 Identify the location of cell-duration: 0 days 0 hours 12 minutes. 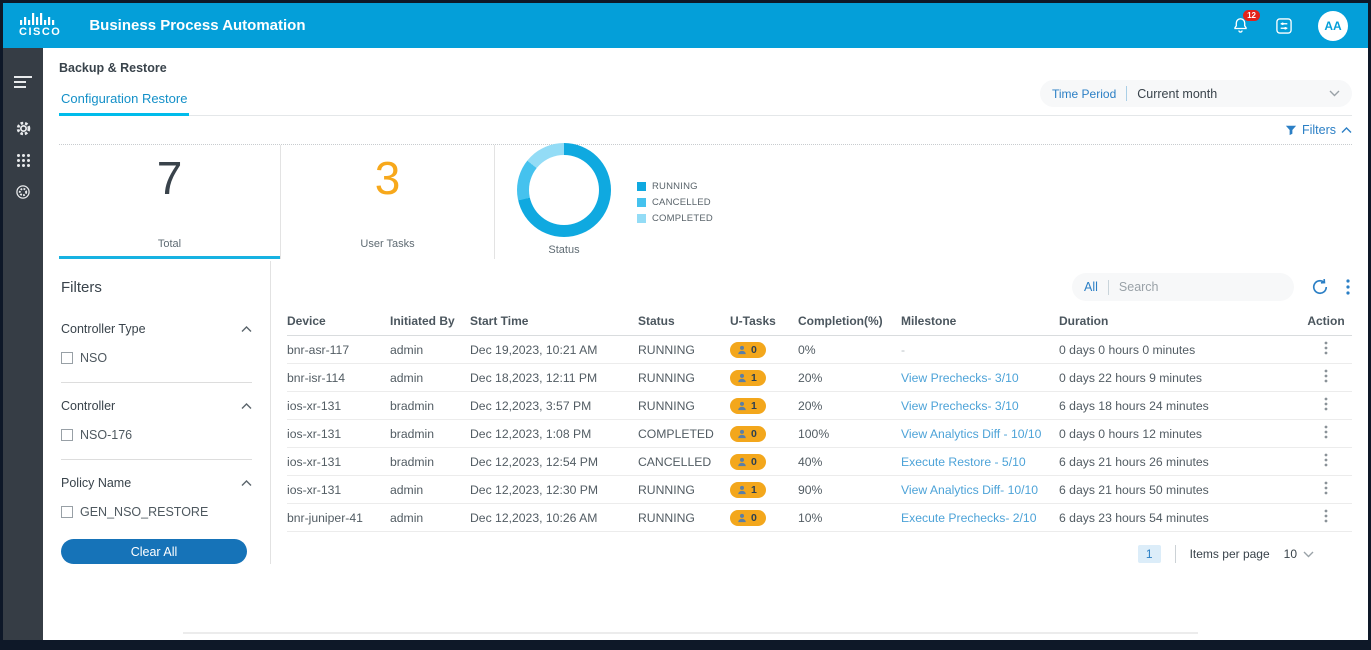
(1130, 433).